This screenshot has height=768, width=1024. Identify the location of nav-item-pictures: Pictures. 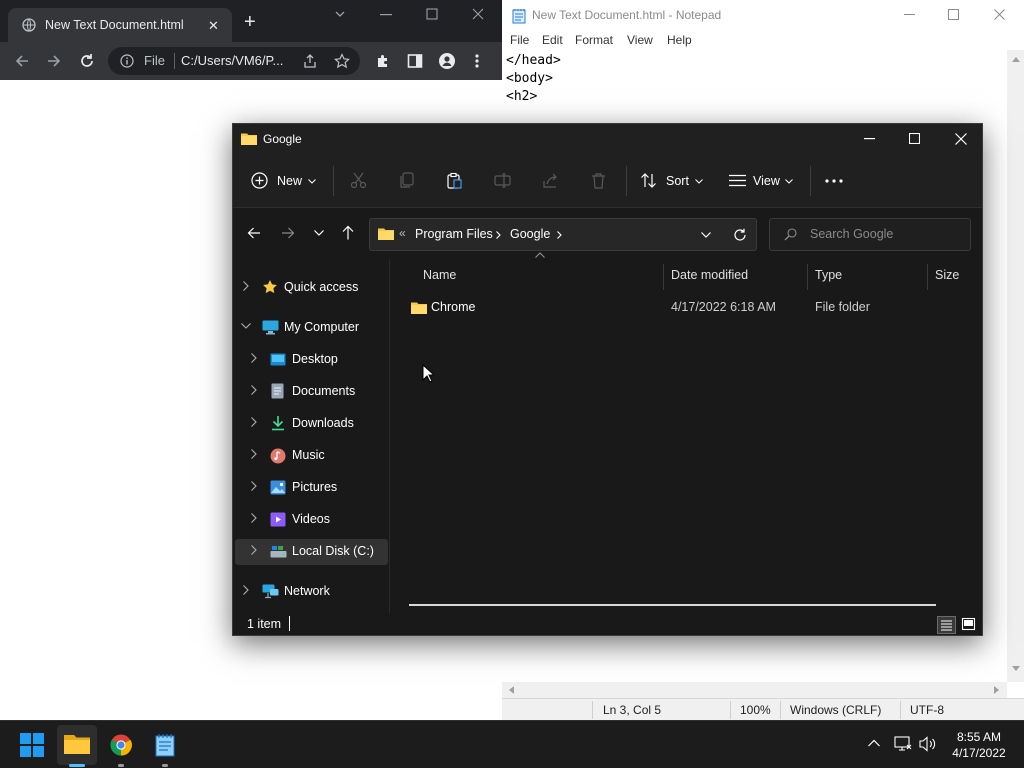
(311, 488).